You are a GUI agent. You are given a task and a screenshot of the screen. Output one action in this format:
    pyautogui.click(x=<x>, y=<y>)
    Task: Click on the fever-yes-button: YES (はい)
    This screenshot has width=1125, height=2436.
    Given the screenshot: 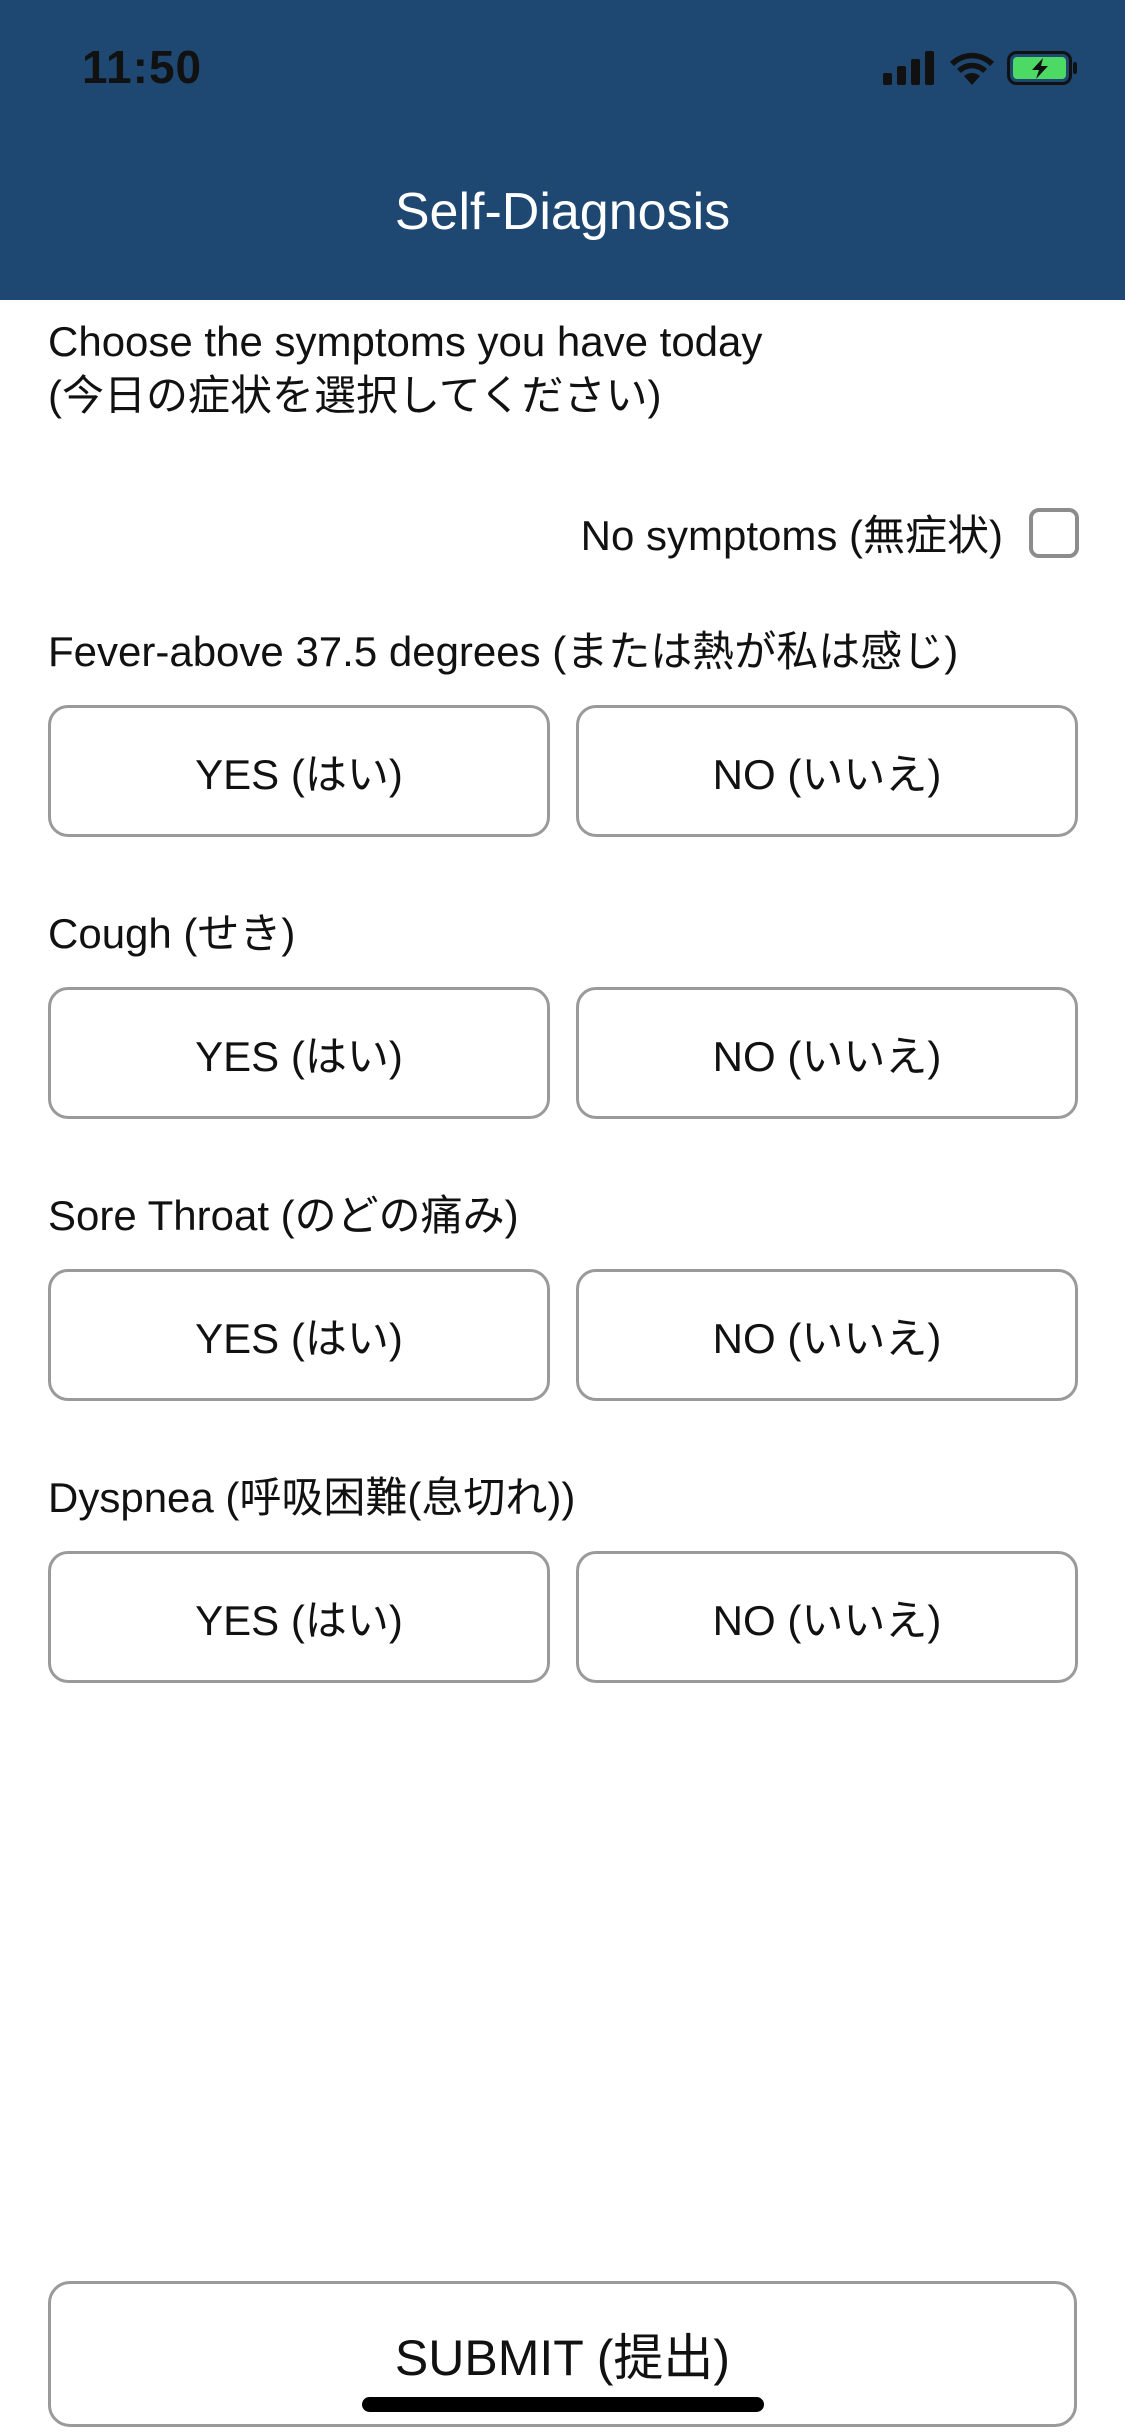 What is the action you would take?
    pyautogui.click(x=299, y=771)
    